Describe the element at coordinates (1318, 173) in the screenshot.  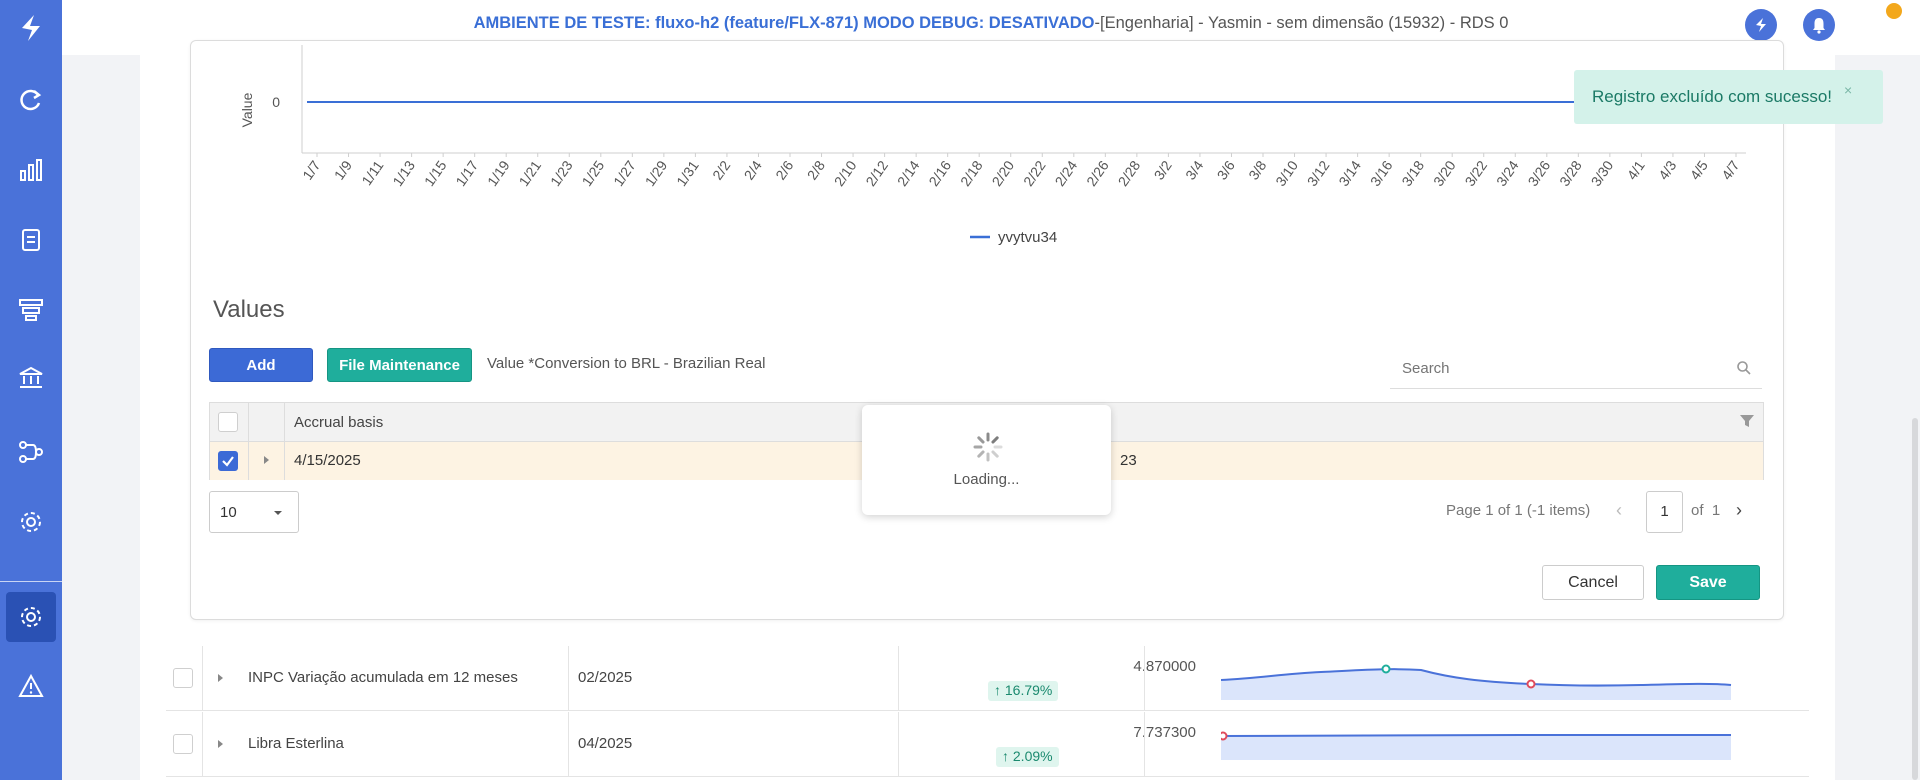
I see `x-tick-label: 3/12` at that location.